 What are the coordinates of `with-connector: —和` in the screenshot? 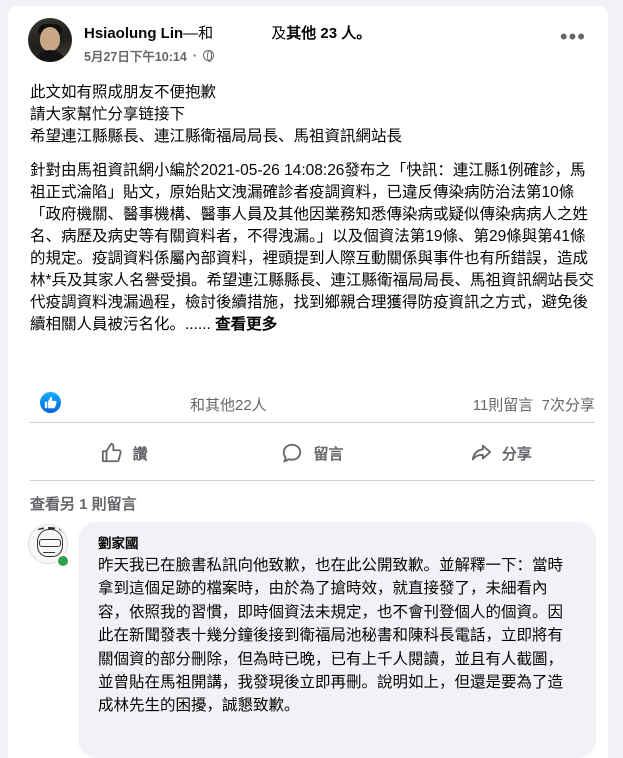 It's located at (198, 33).